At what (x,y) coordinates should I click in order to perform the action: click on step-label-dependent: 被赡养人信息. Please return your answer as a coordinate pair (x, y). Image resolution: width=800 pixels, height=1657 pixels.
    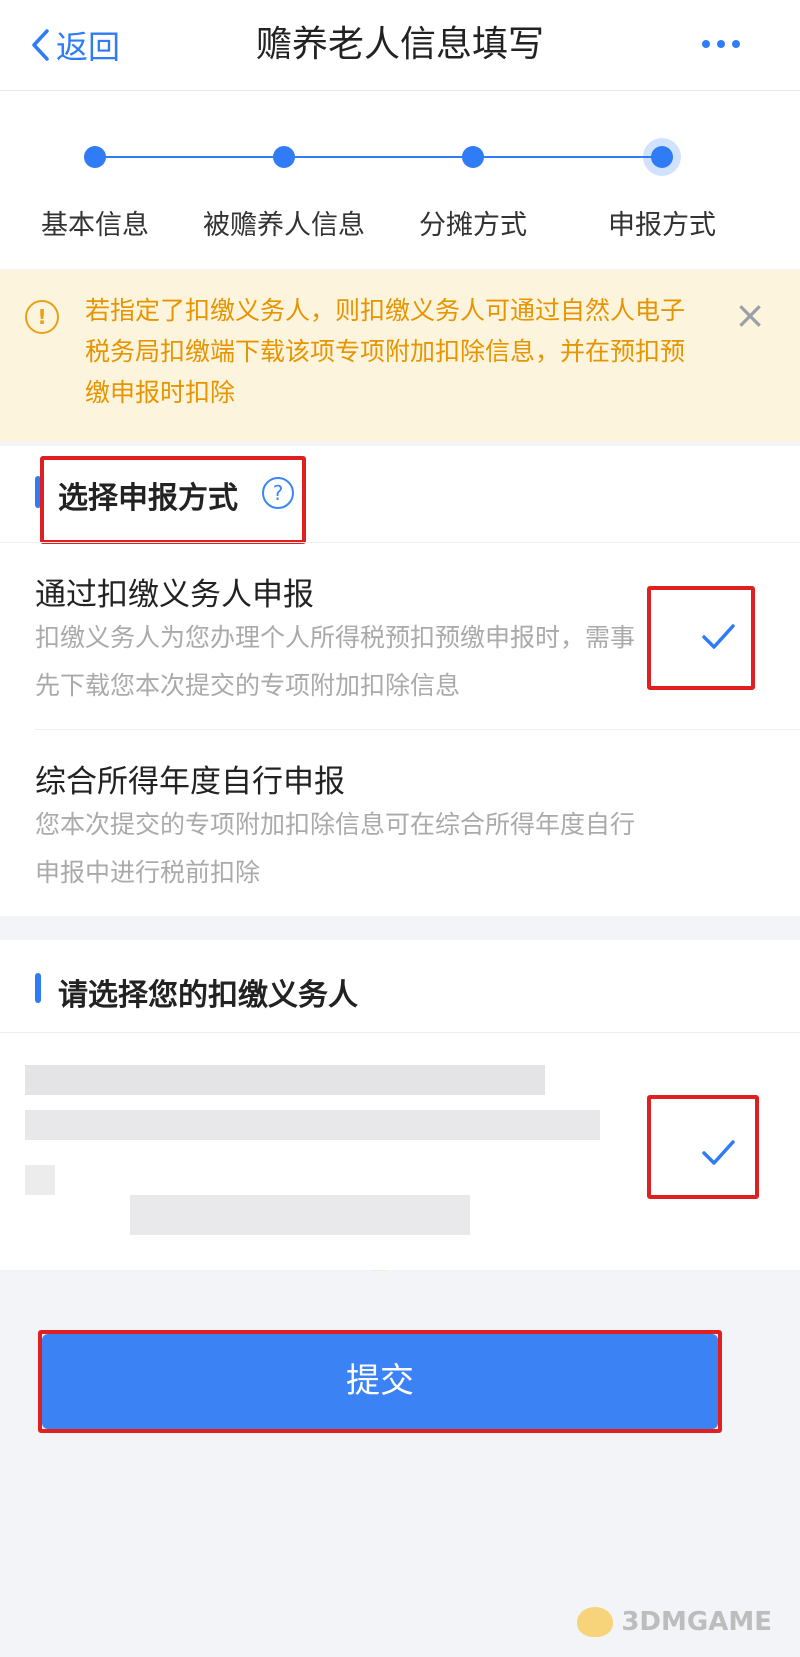
    Looking at the image, I should click on (284, 225).